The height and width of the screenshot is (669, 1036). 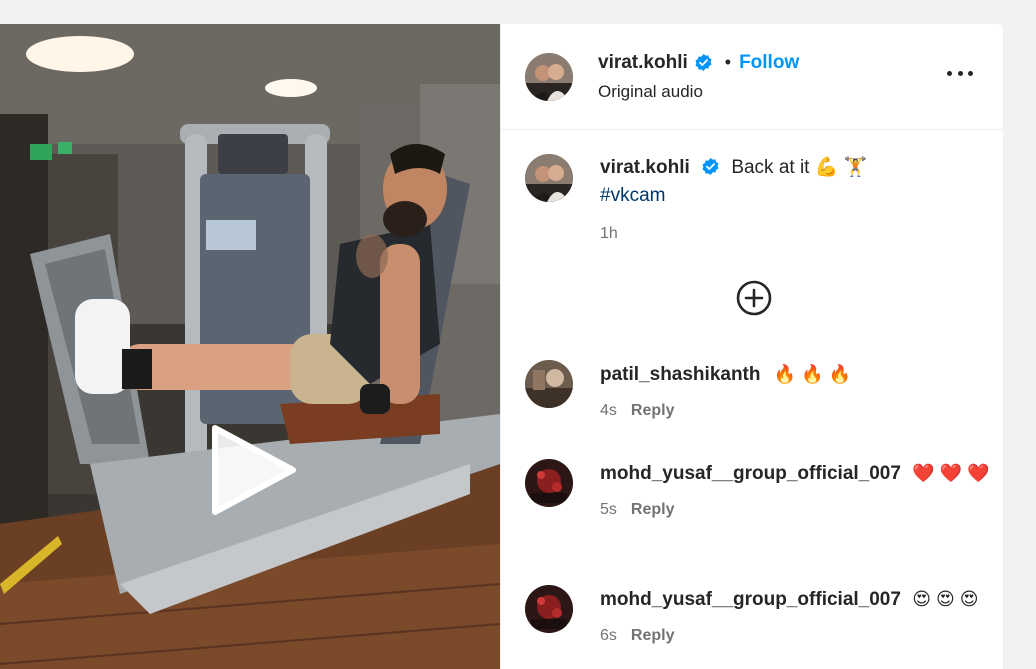 I want to click on post-header: virat.kohli • Follow Original audio, so click(x=752, y=77).